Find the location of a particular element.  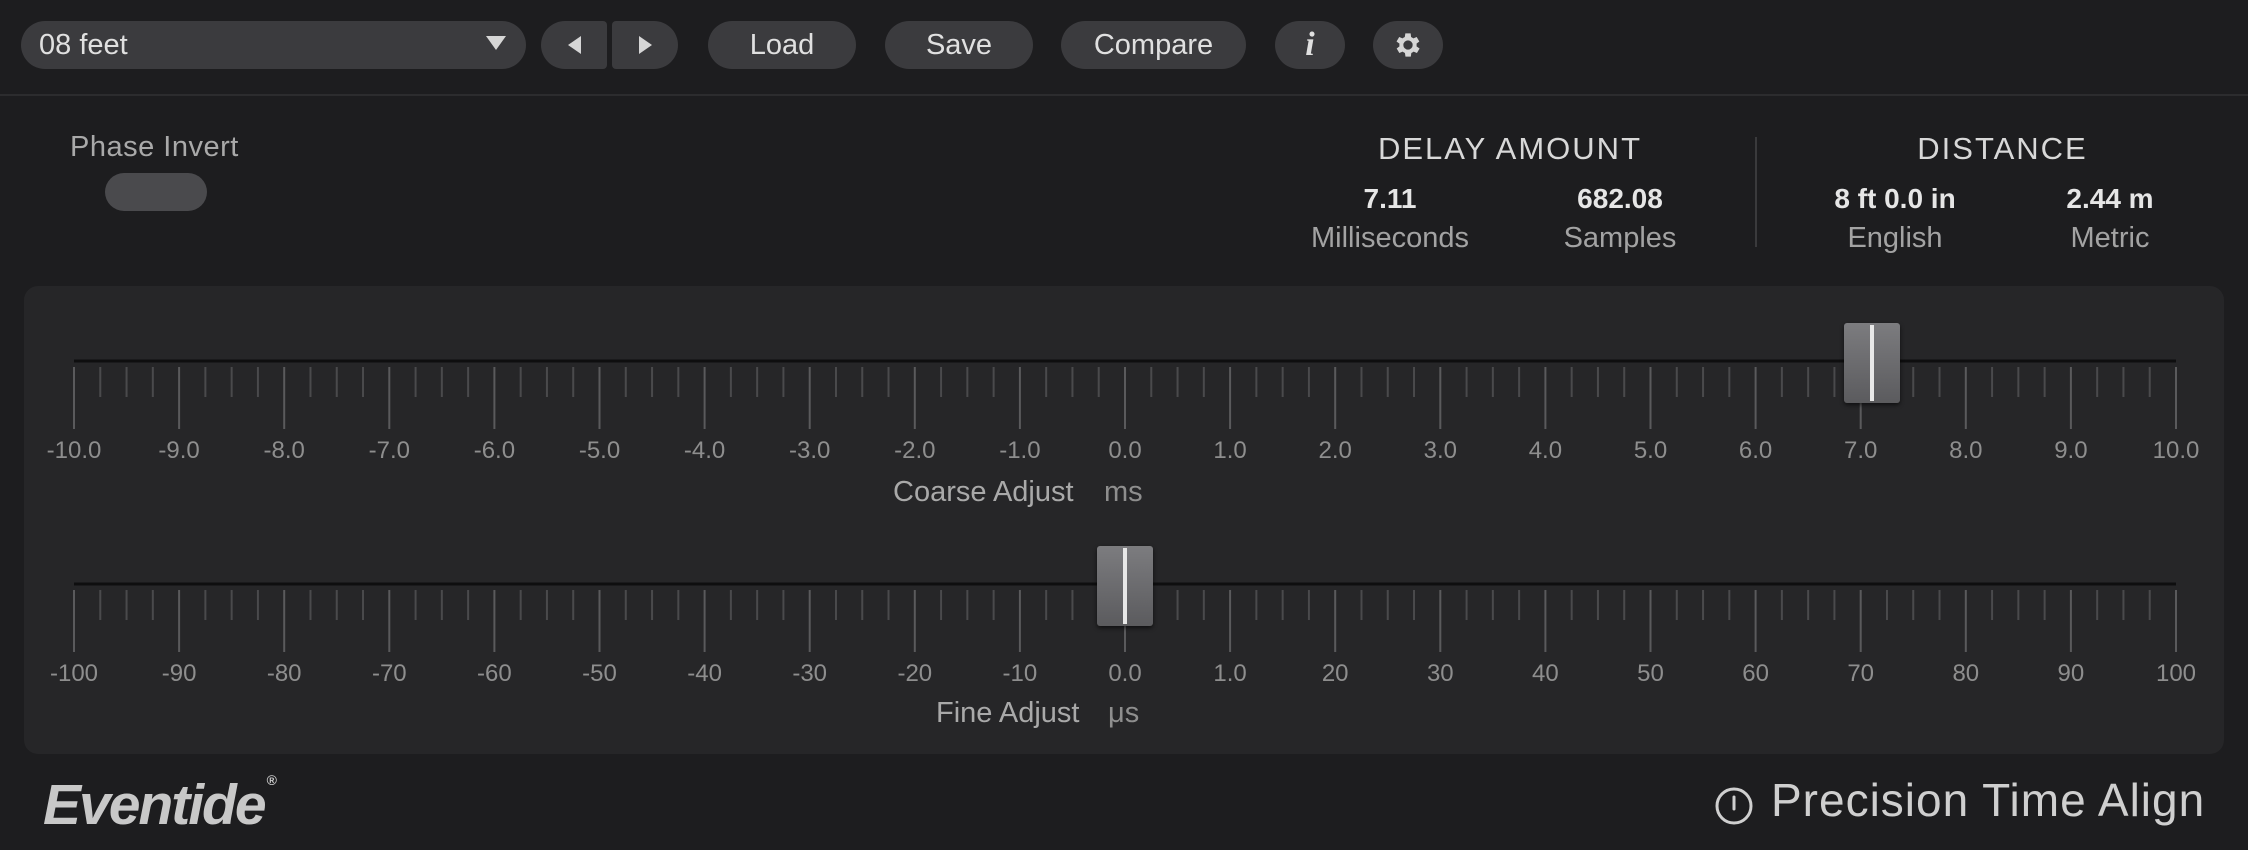

fine-tick-label: 20 is located at coordinates (1335, 673).